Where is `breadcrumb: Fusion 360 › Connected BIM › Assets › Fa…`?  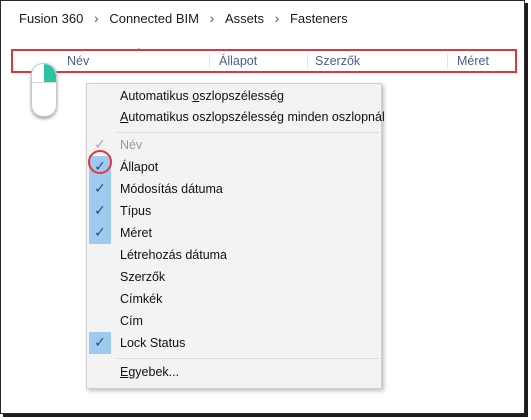 breadcrumb: Fusion 360 › Connected BIM › Assets › Fa… is located at coordinates (183, 18).